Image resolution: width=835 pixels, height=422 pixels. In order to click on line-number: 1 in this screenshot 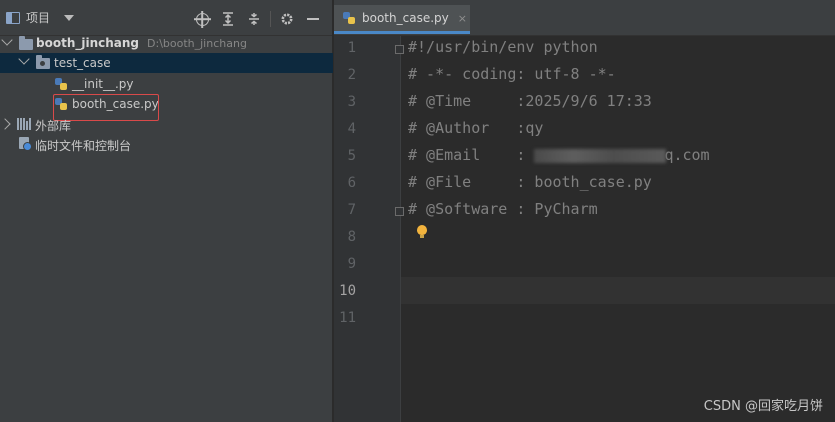, I will do `click(351, 48)`.